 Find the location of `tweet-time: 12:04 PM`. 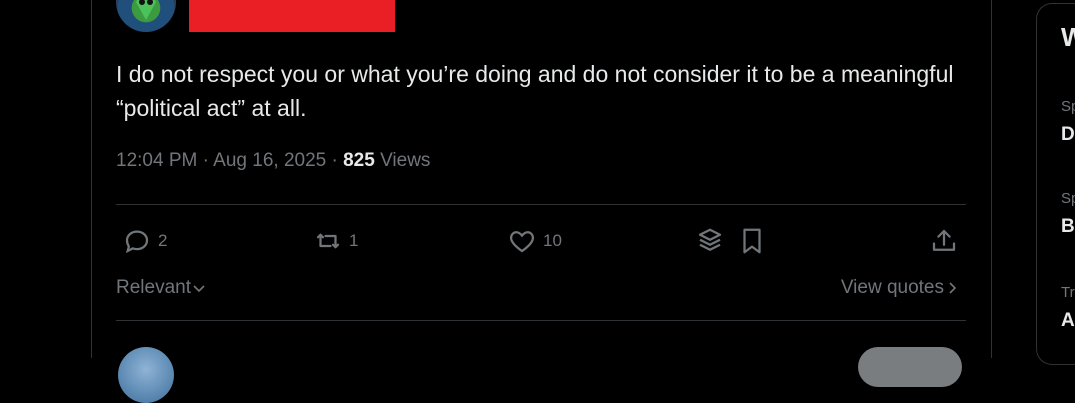

tweet-time: 12:04 PM is located at coordinates (156, 160).